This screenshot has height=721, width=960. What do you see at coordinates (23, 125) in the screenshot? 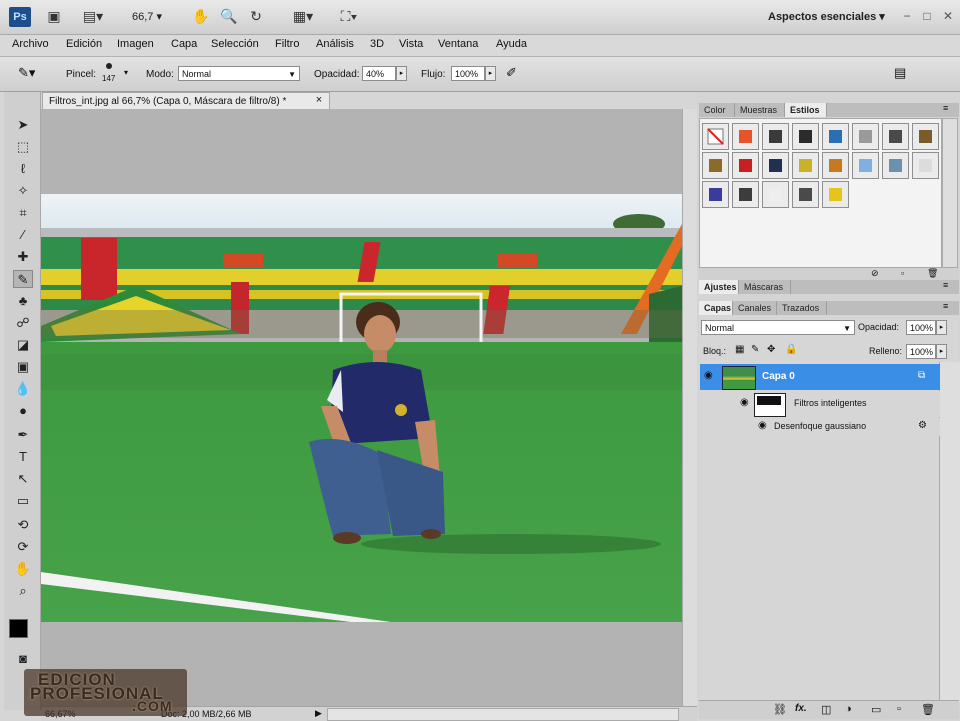
I see `move-tool-icon: ➤` at bounding box center [23, 125].